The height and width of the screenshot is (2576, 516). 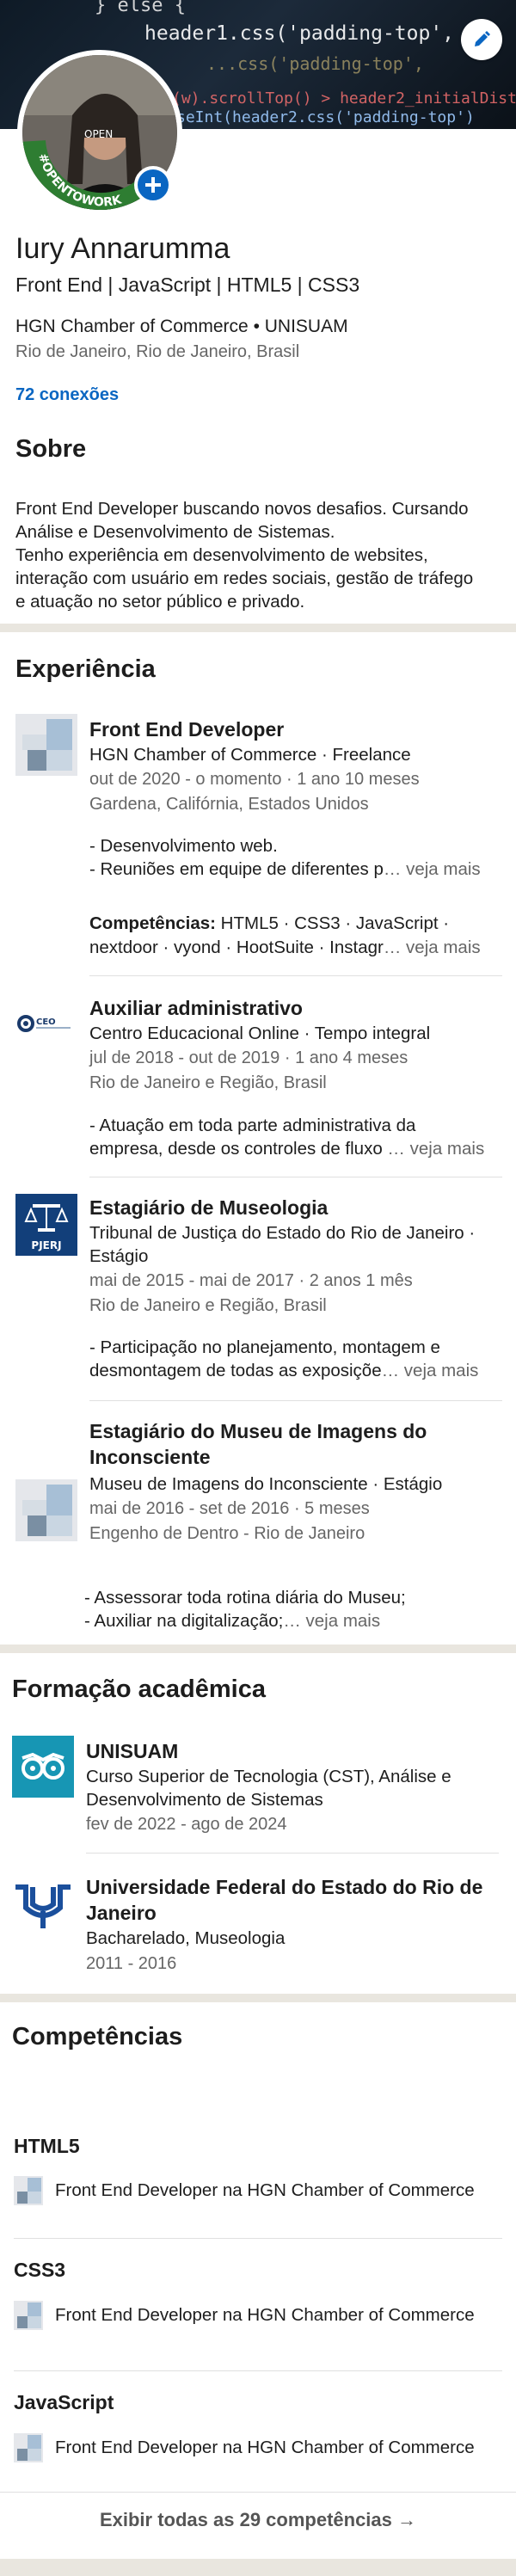 What do you see at coordinates (292, 1913) in the screenshot?
I see `school-name: Janeiro` at bounding box center [292, 1913].